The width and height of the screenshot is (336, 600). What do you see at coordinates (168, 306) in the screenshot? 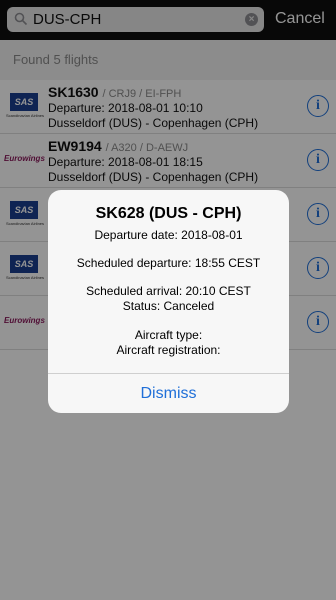
I see `flight-status: Status: Canceled` at bounding box center [168, 306].